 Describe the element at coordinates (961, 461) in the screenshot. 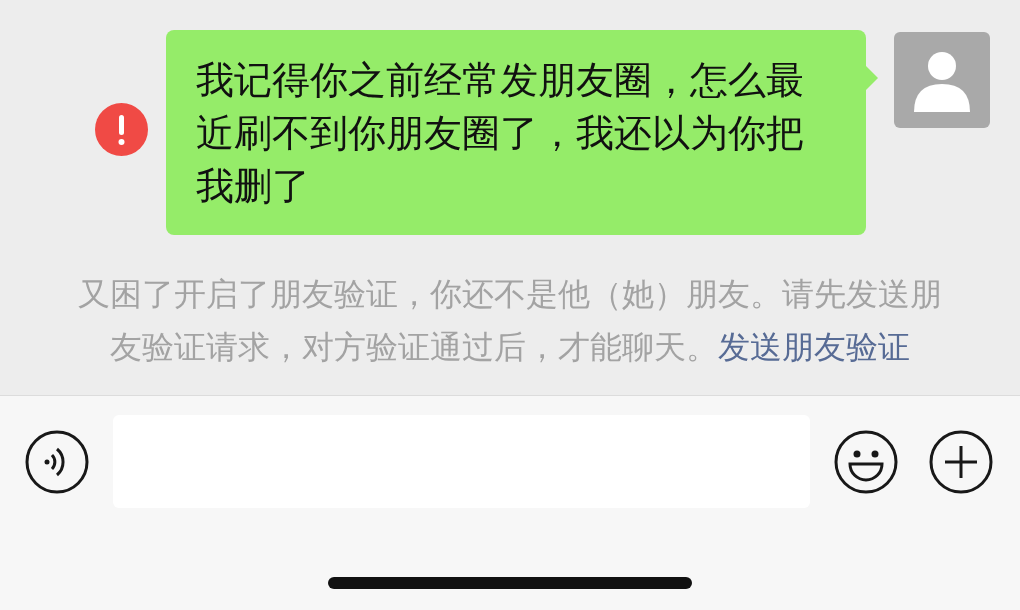

I see `plus-icon` at that location.